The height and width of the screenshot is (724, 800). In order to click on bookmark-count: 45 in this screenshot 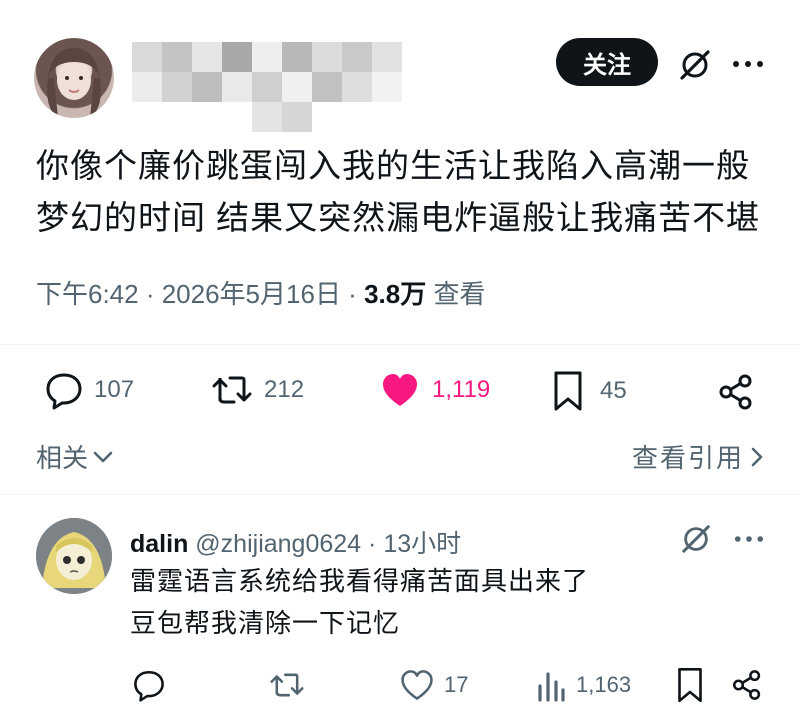, I will do `click(613, 390)`.